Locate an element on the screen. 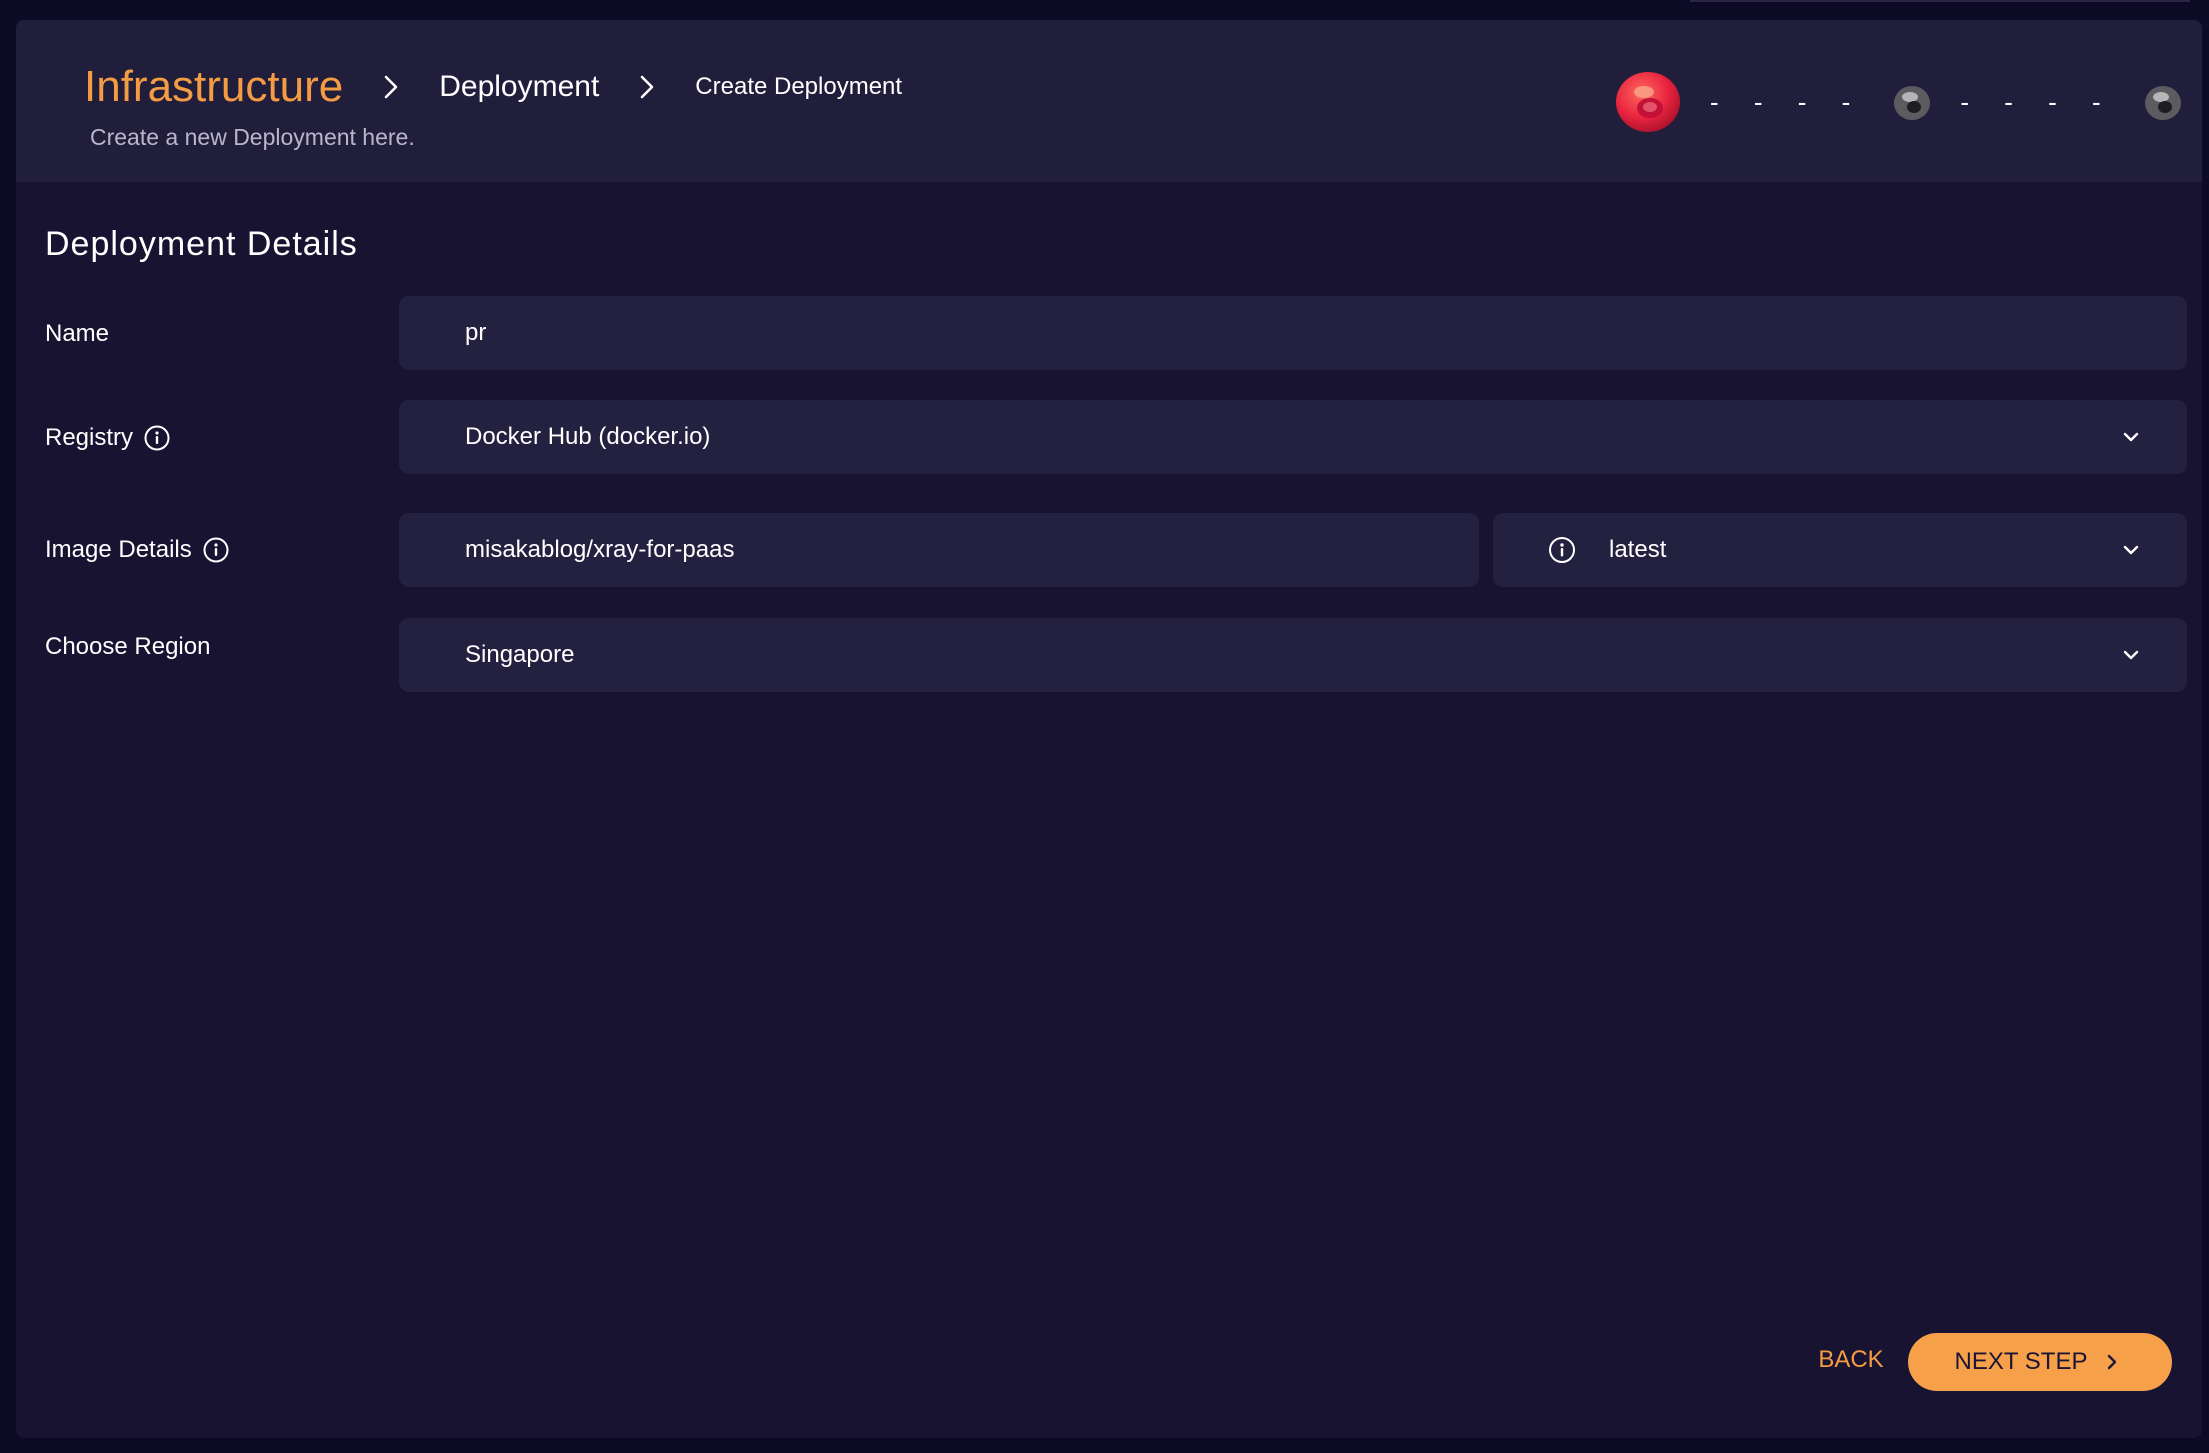  step-3-ball-icon is located at coordinates (2163, 102).